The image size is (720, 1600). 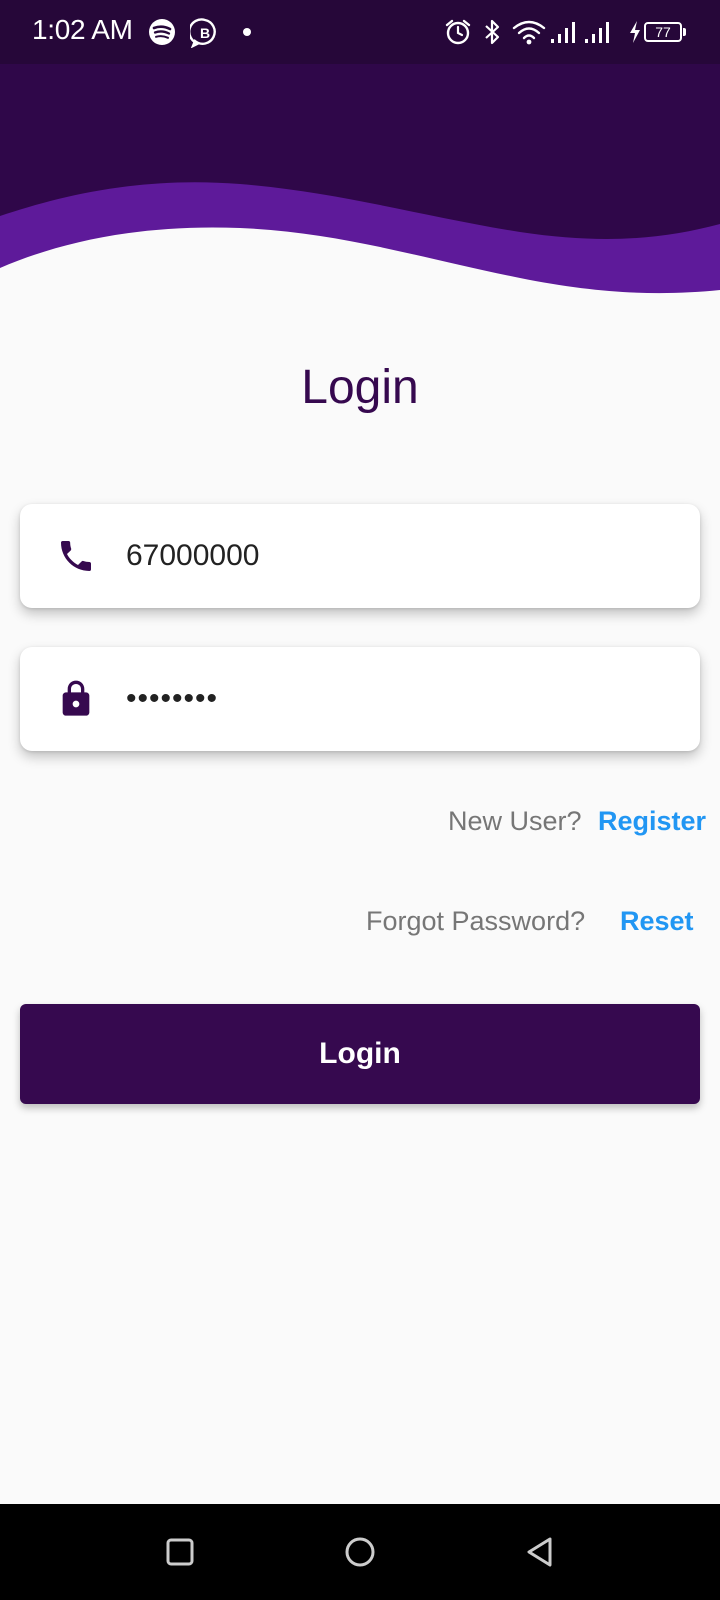 What do you see at coordinates (162, 32) in the screenshot?
I see `spotify-icon` at bounding box center [162, 32].